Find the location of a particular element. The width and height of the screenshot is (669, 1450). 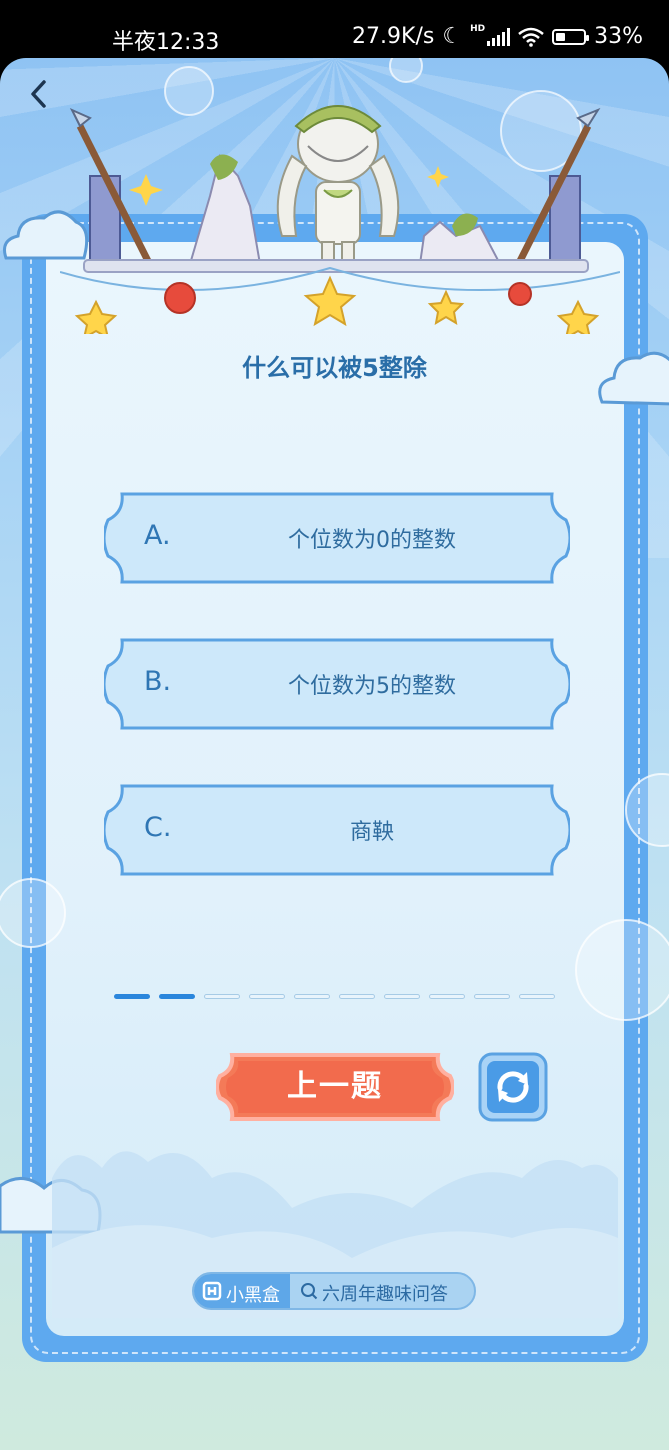

castle-character-illustration is located at coordinates (335, 189).